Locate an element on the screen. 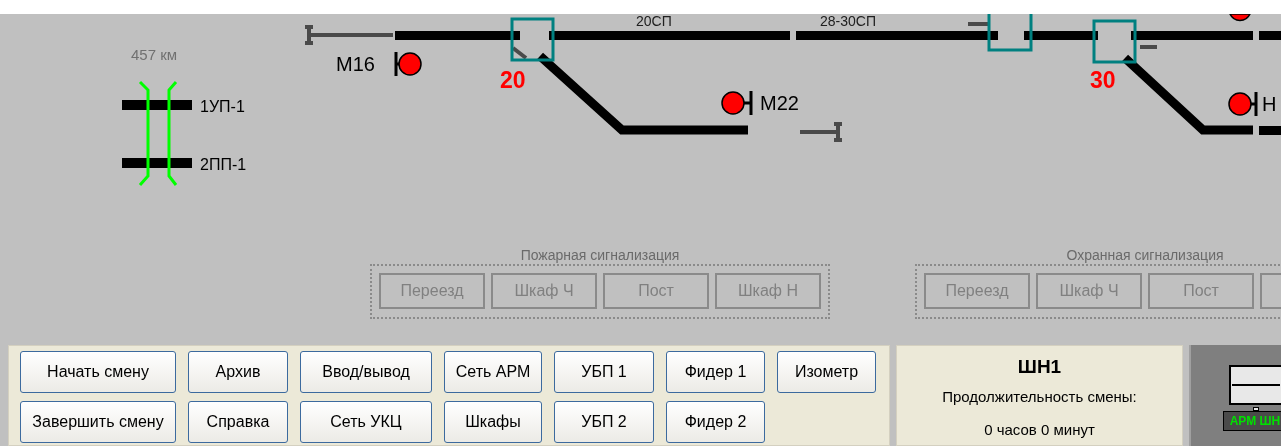 The height and width of the screenshot is (446, 1281). shift-title: ШН1 is located at coordinates (1039, 367).